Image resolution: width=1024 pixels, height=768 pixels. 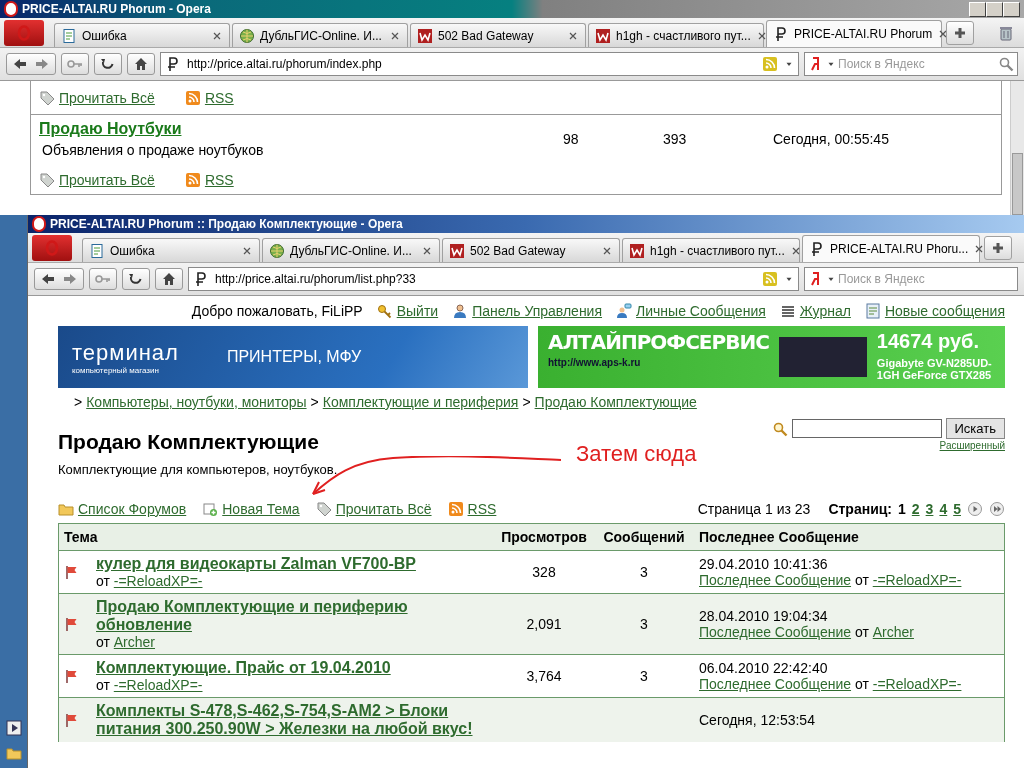 What do you see at coordinates (825, 311) in the screenshot?
I see `user-menu-link: Журнал` at bounding box center [825, 311].